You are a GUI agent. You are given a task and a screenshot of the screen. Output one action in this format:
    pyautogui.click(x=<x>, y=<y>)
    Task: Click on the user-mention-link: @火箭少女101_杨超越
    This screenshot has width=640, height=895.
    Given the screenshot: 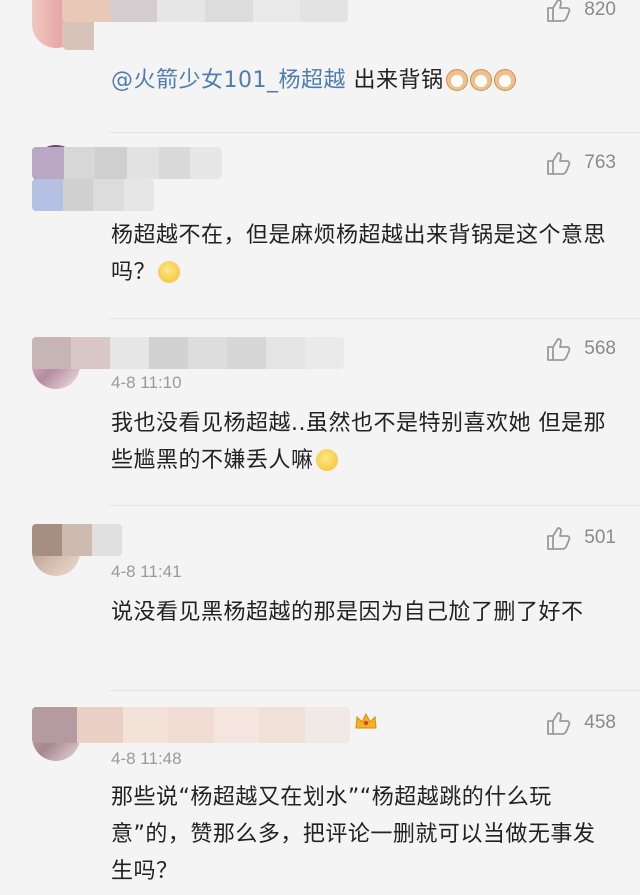 What is the action you would take?
    pyautogui.click(x=228, y=80)
    